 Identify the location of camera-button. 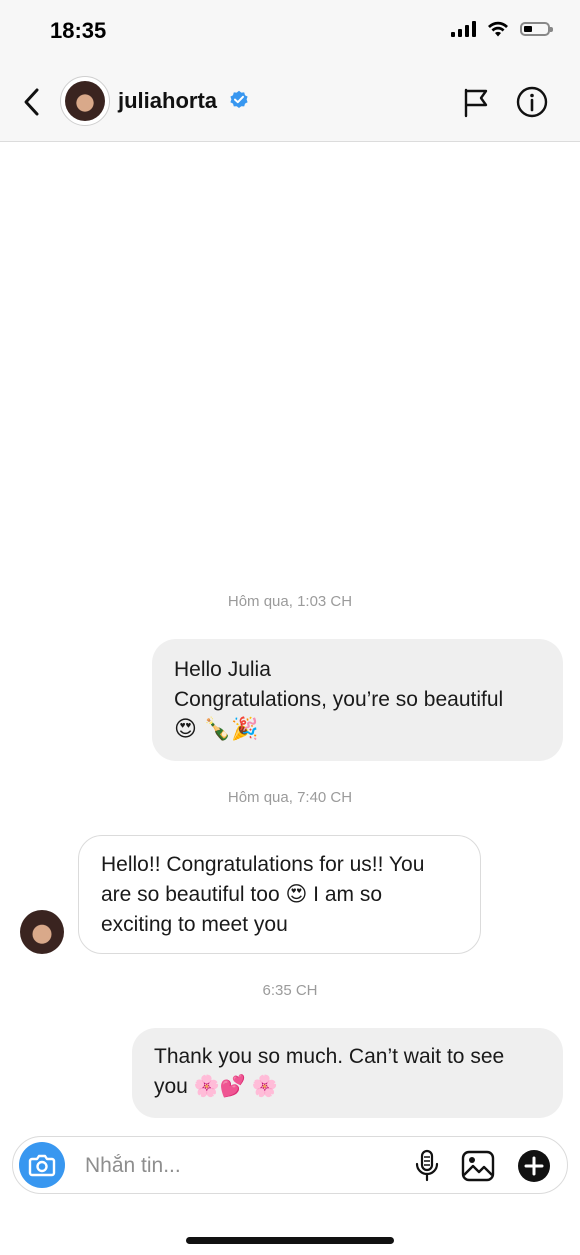
(42, 1165).